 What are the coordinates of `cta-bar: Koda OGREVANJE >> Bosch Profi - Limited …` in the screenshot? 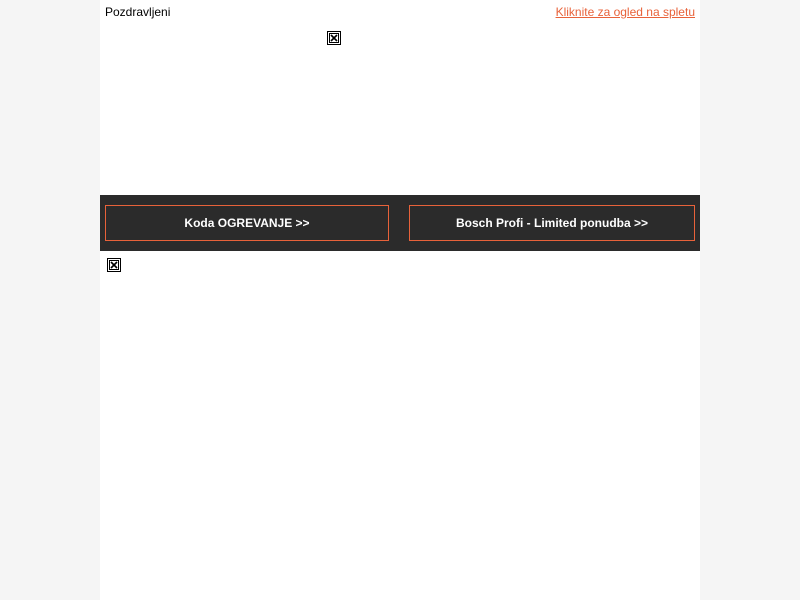 It's located at (400, 223).